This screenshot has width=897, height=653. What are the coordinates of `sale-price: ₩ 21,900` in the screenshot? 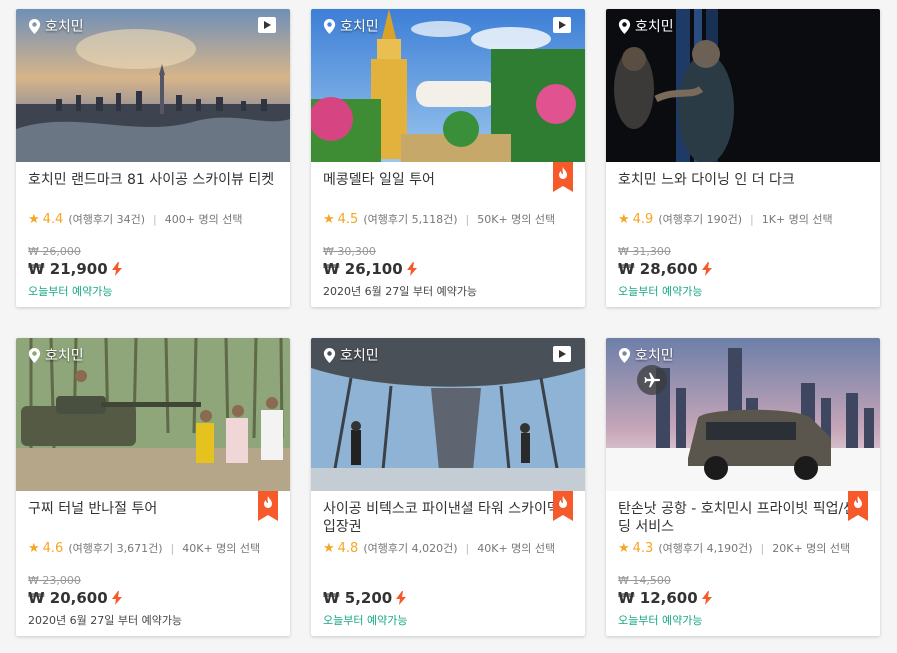 It's located at (68, 269).